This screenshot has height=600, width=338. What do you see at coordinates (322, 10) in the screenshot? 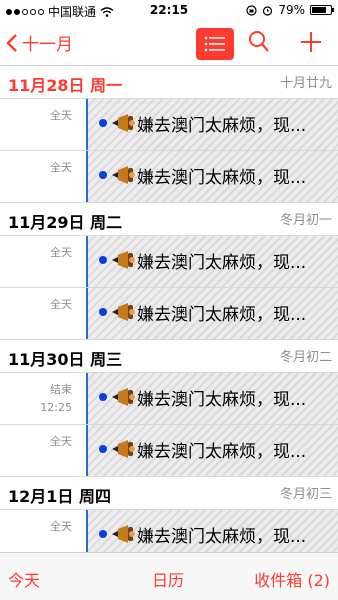
I see `battery-icon` at bounding box center [322, 10].